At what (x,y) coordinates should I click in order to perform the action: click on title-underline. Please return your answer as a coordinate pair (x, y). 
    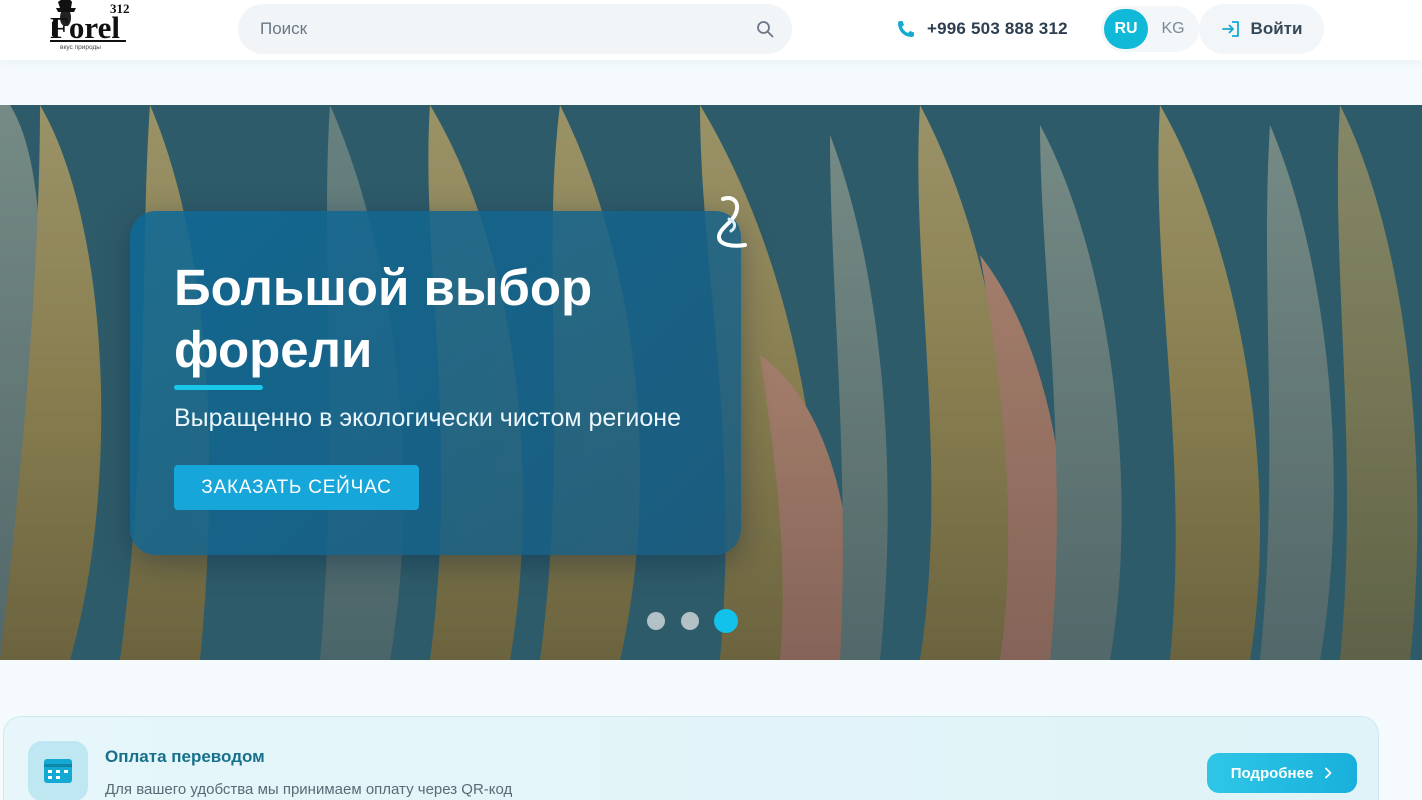
    Looking at the image, I should click on (218, 387).